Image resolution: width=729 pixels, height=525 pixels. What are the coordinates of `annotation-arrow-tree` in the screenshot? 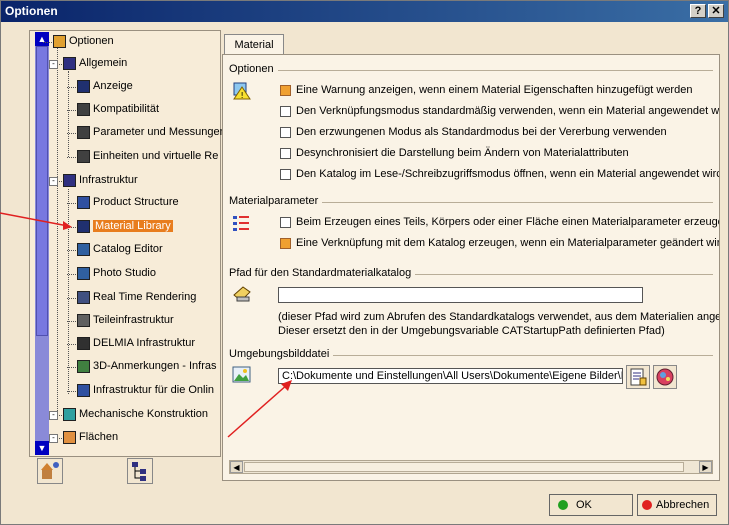 It's located at (34, 219).